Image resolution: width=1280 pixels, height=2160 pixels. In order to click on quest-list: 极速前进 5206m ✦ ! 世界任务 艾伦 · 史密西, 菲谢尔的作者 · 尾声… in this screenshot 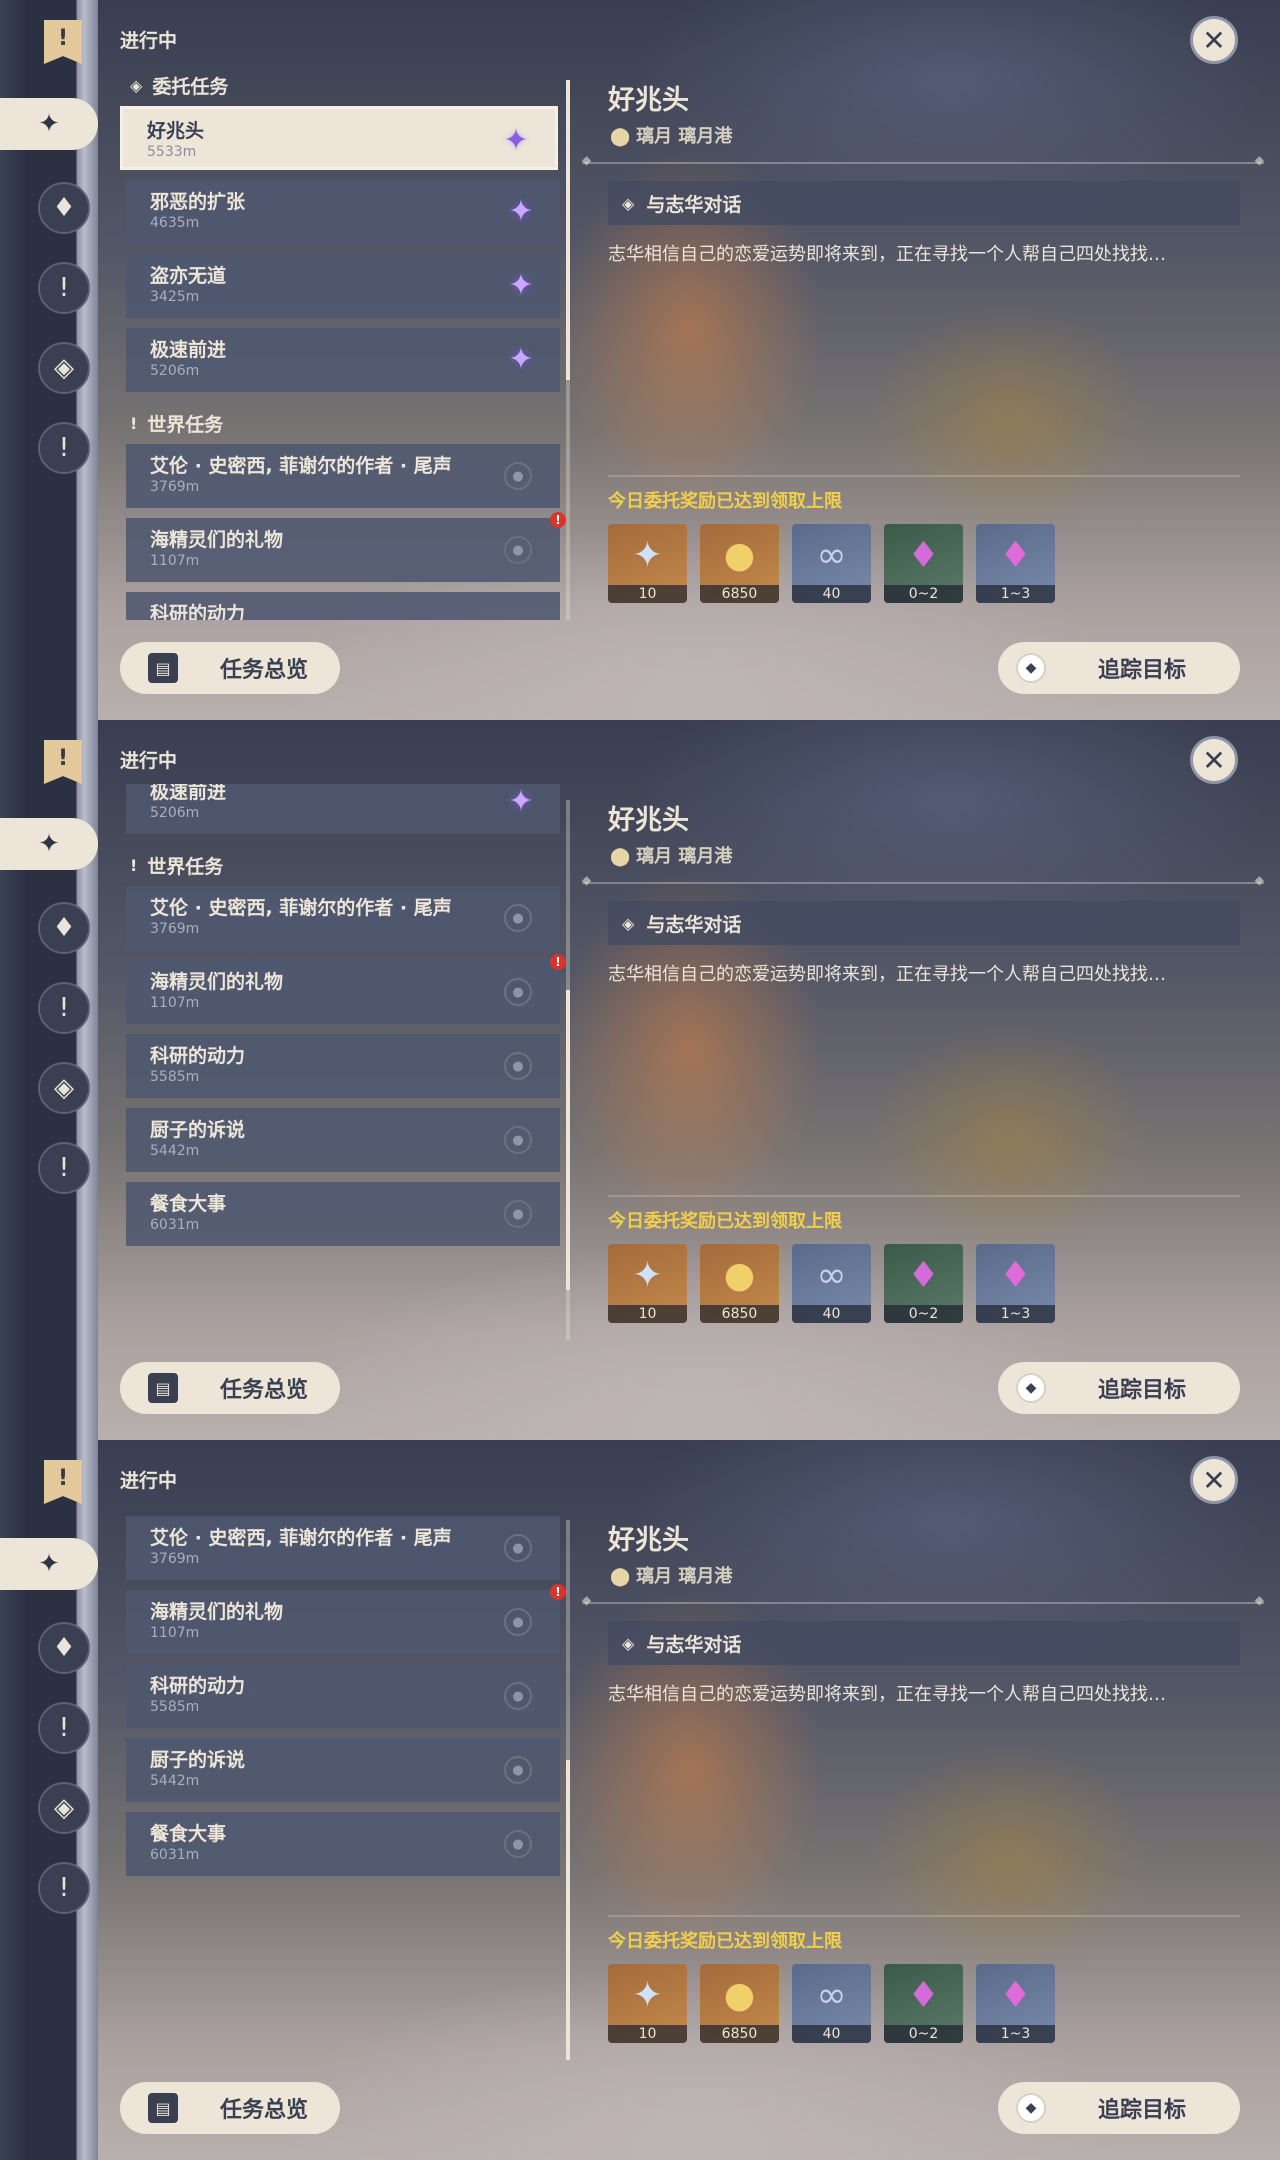, I will do `click(343, 1062)`.